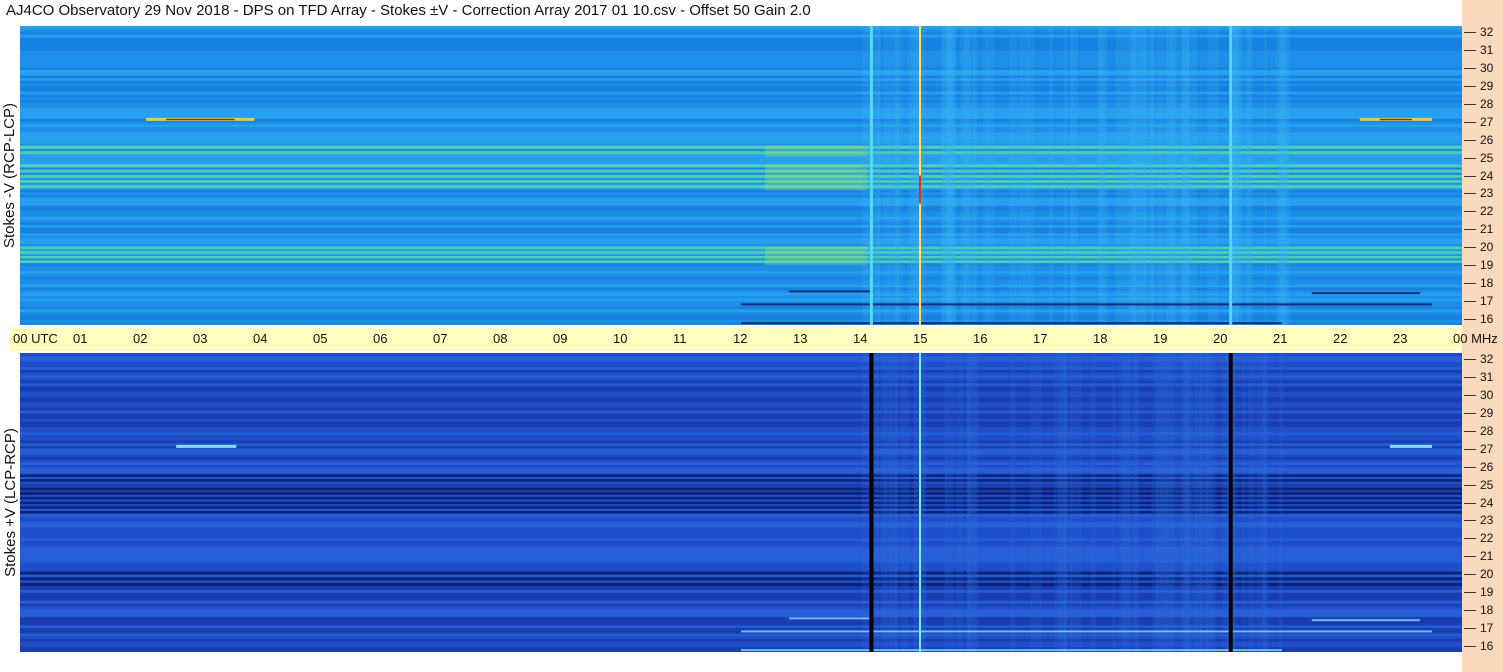 The width and height of the screenshot is (1503, 672). Describe the element at coordinates (1487, 301) in the screenshot. I see `frequency-tick-label: 17` at that location.